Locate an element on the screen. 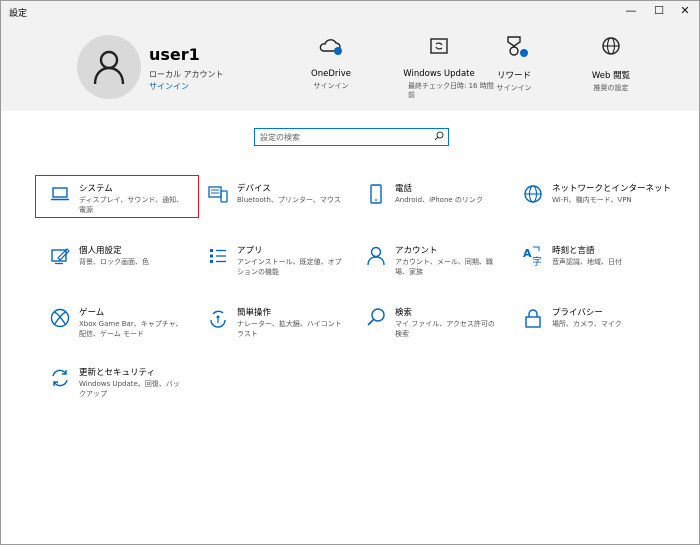 Image resolution: width=700 pixels, height=545 pixels. title-bar: 設定 — ☐ ✕ is located at coordinates (350, 12).